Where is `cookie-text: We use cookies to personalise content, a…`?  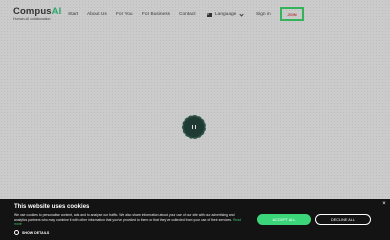
cookie-text: We use cookies to personalise content, a… is located at coordinates (130, 220).